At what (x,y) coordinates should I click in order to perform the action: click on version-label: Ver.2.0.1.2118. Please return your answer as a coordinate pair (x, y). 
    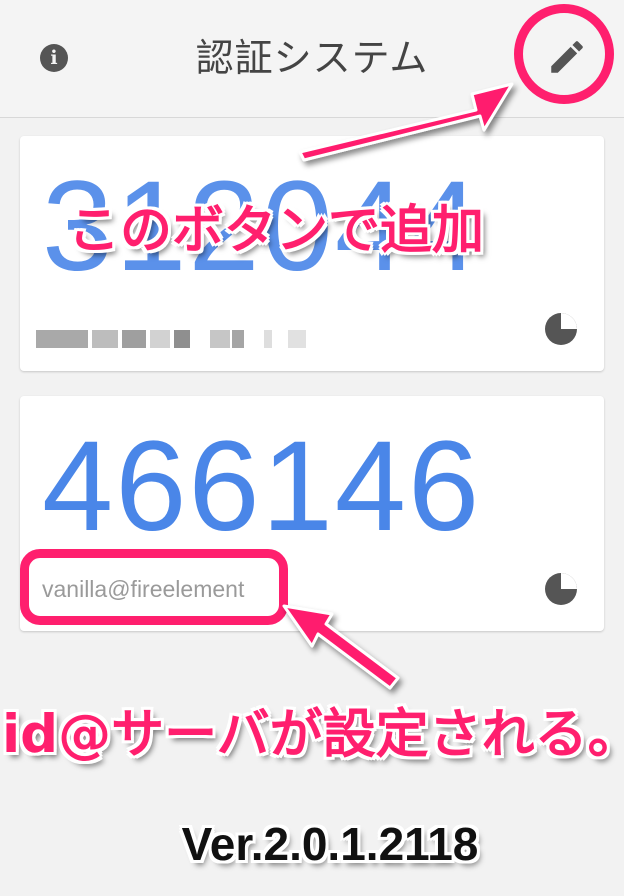
    Looking at the image, I should click on (330, 844).